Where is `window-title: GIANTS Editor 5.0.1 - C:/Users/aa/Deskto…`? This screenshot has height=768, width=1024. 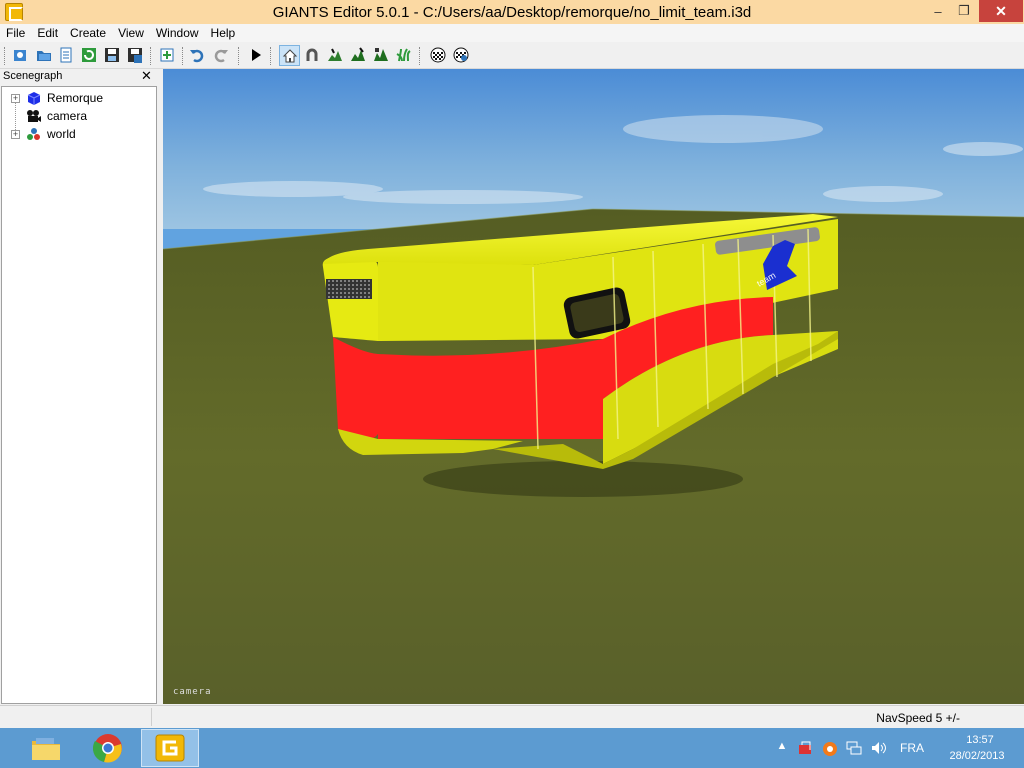 window-title: GIANTS Editor 5.0.1 - C:/Users/aa/Deskto… is located at coordinates (512, 12).